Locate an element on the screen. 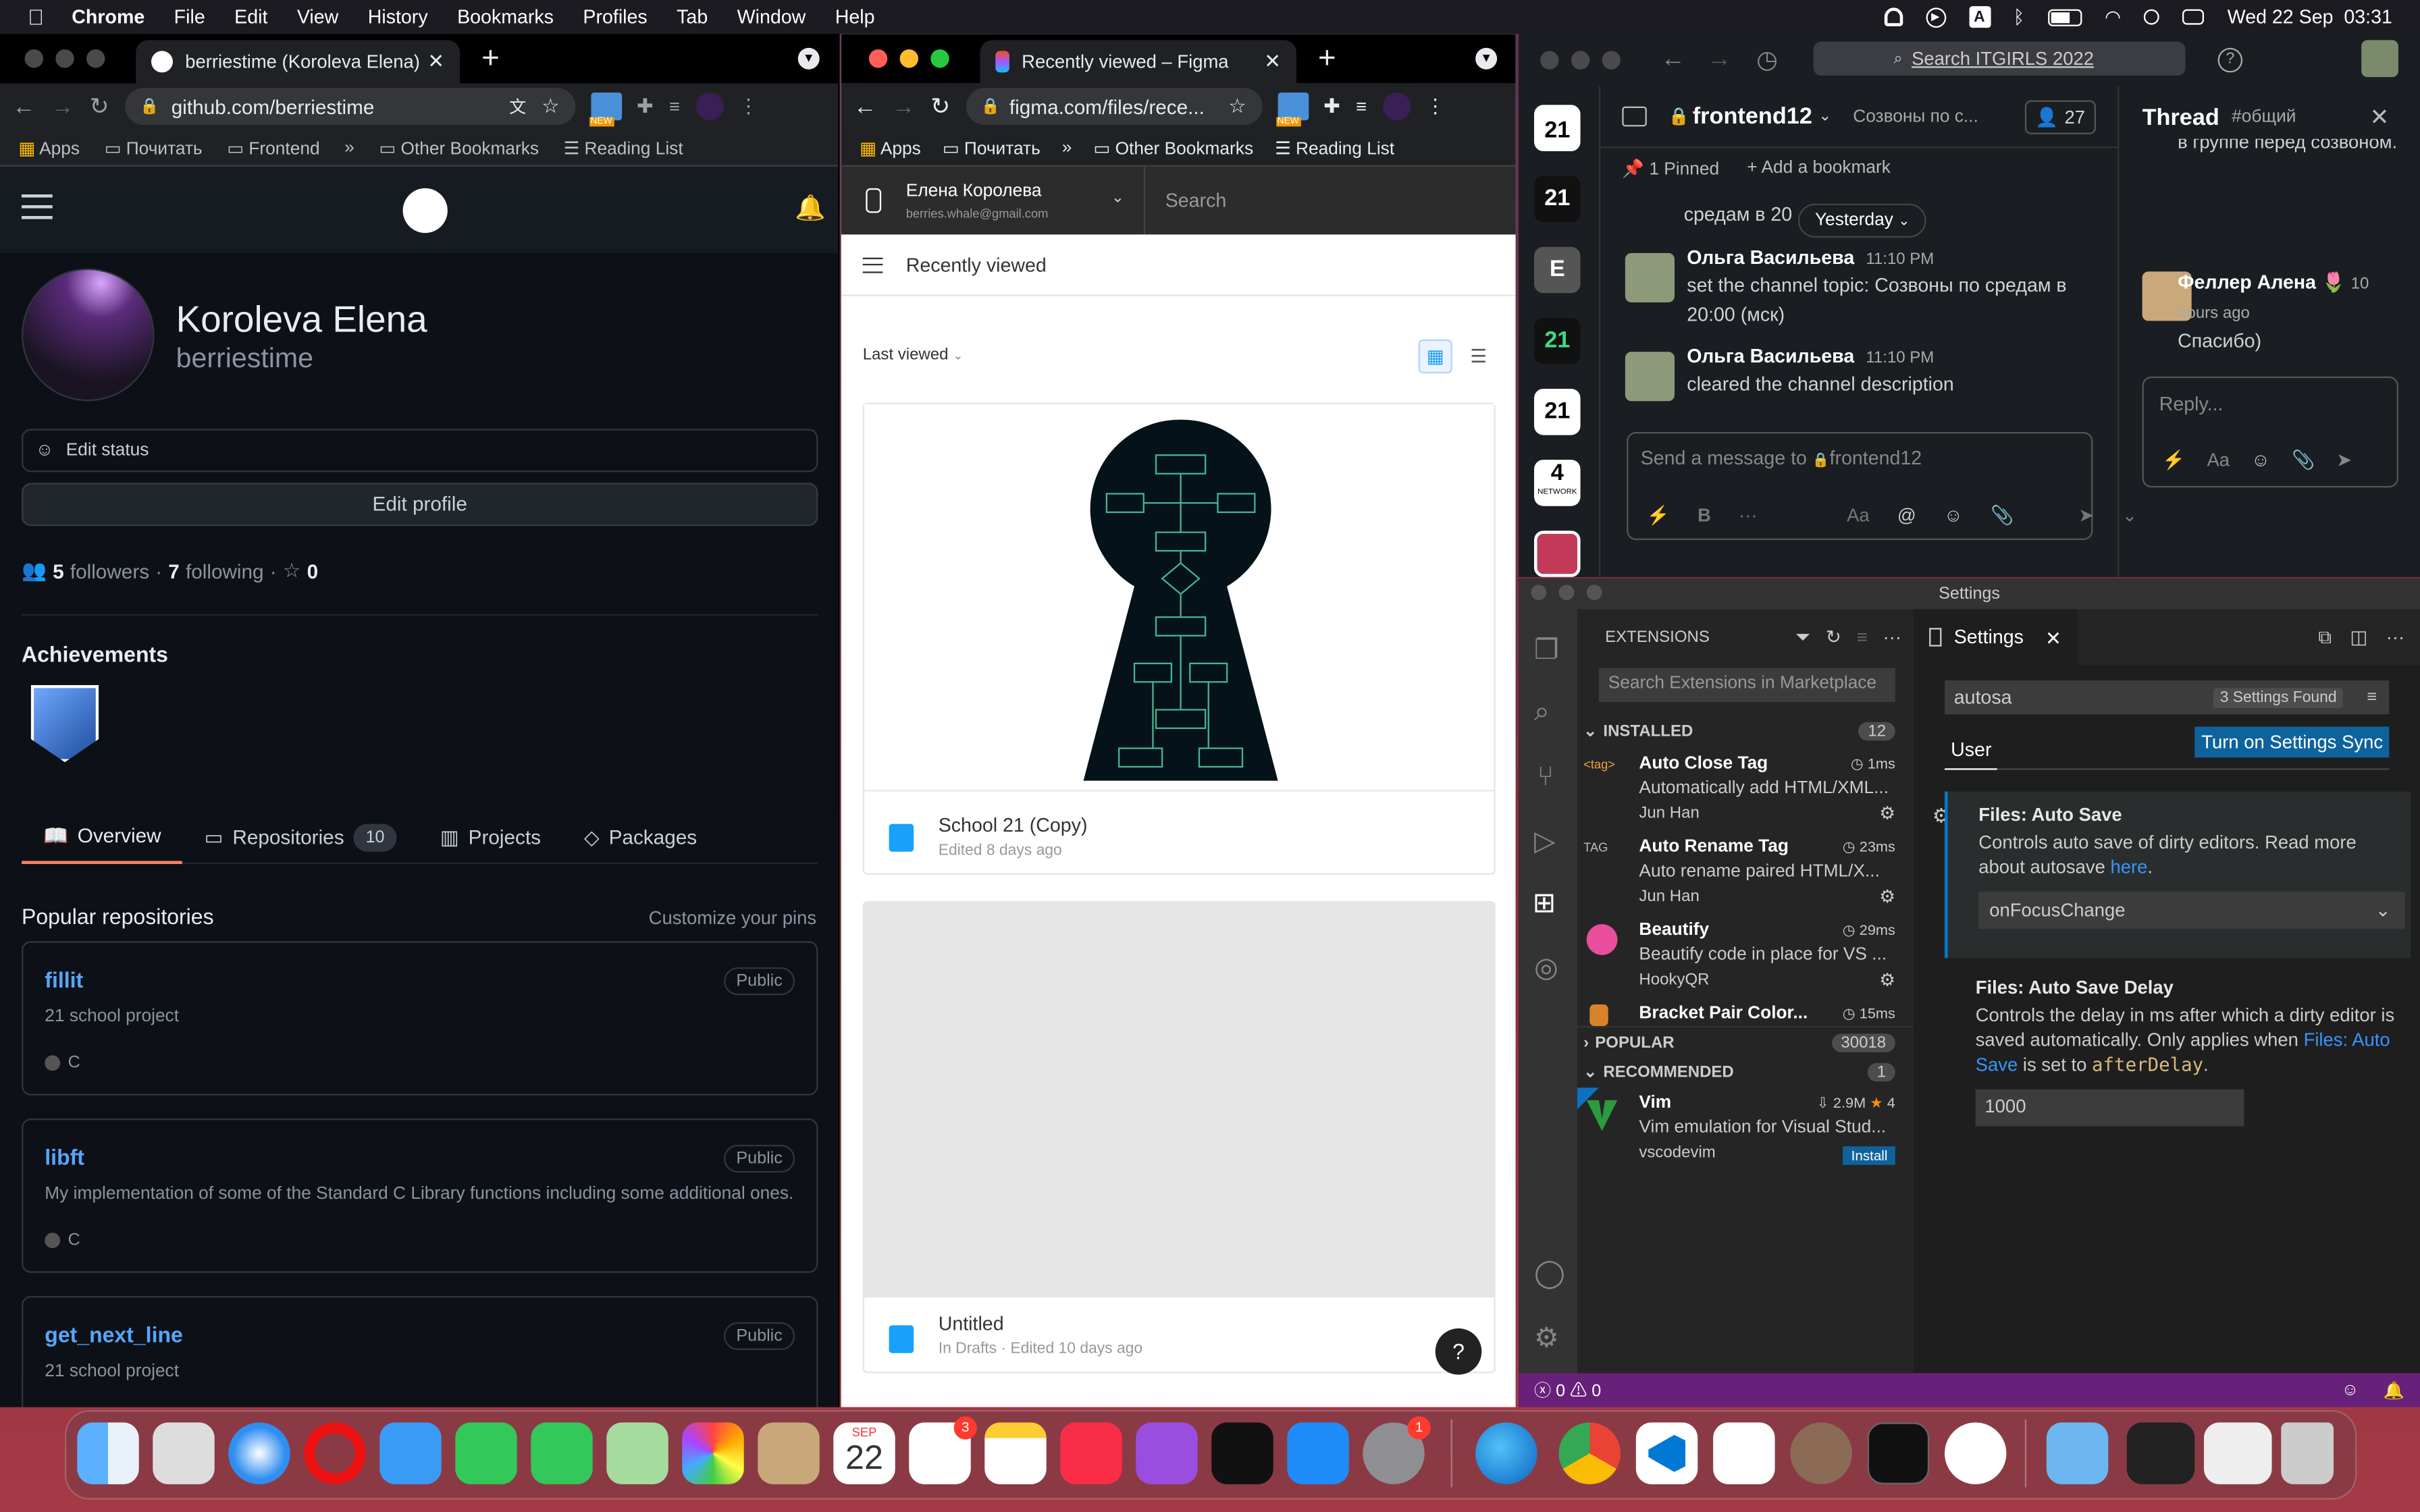 This screenshot has width=2420, height=1512. message-author: Ольга Васильева is located at coordinates (1770, 356).